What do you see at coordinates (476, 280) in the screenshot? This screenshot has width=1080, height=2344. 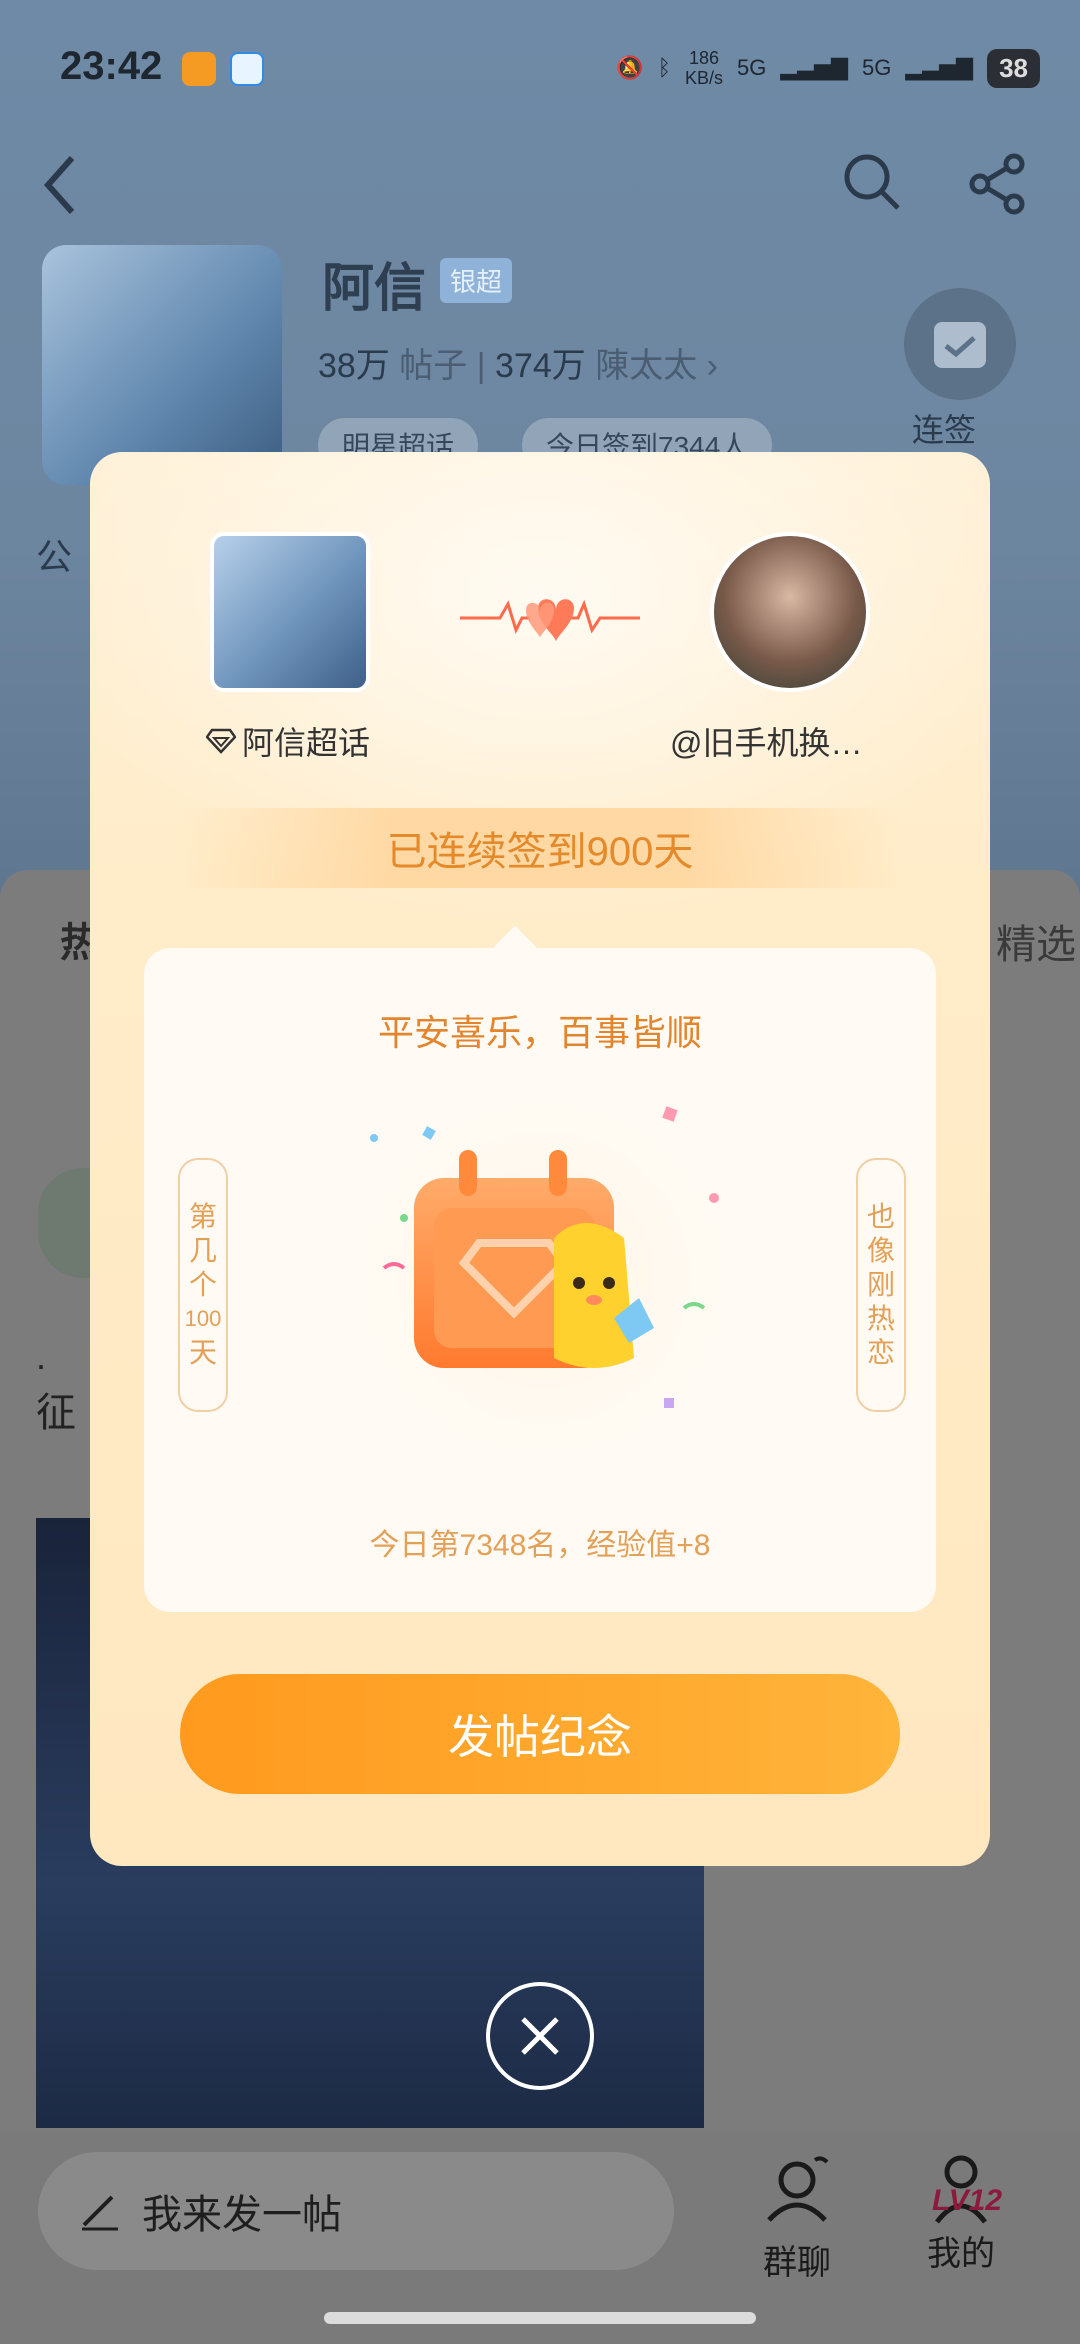 I see `silver-badge: 银超` at bounding box center [476, 280].